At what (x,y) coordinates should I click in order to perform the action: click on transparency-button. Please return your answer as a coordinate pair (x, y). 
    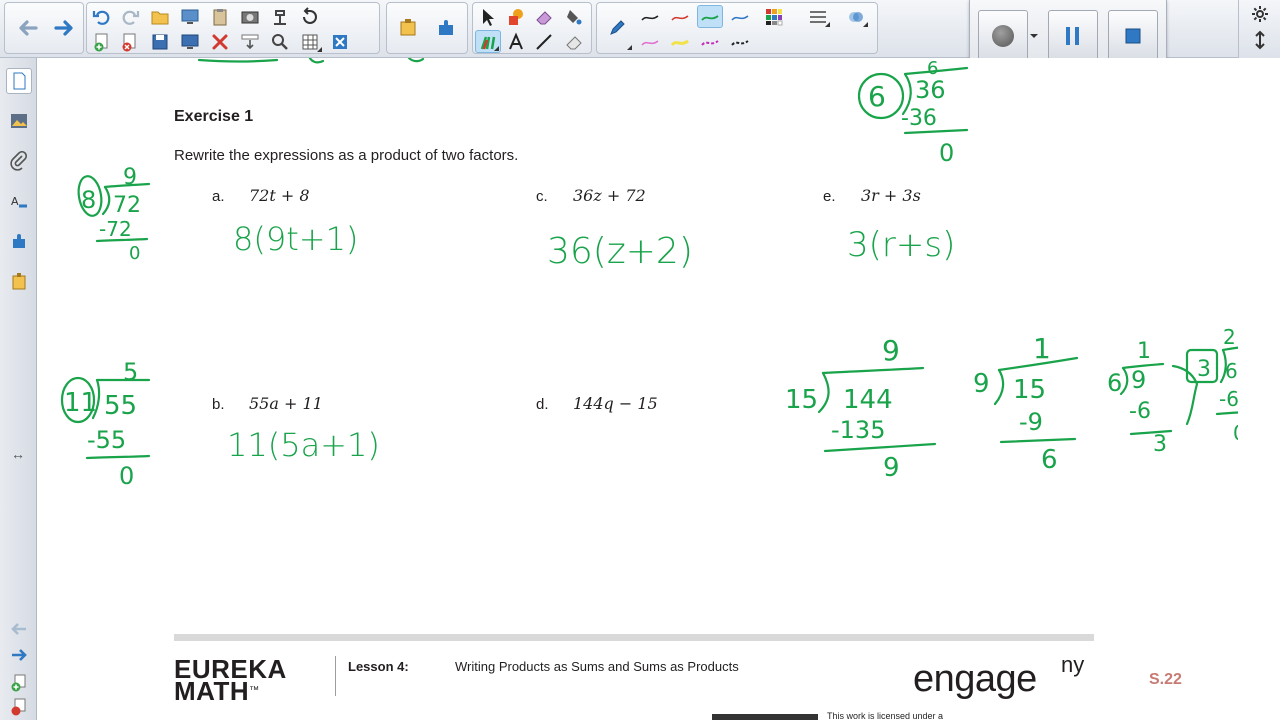
    Looking at the image, I should click on (856, 16).